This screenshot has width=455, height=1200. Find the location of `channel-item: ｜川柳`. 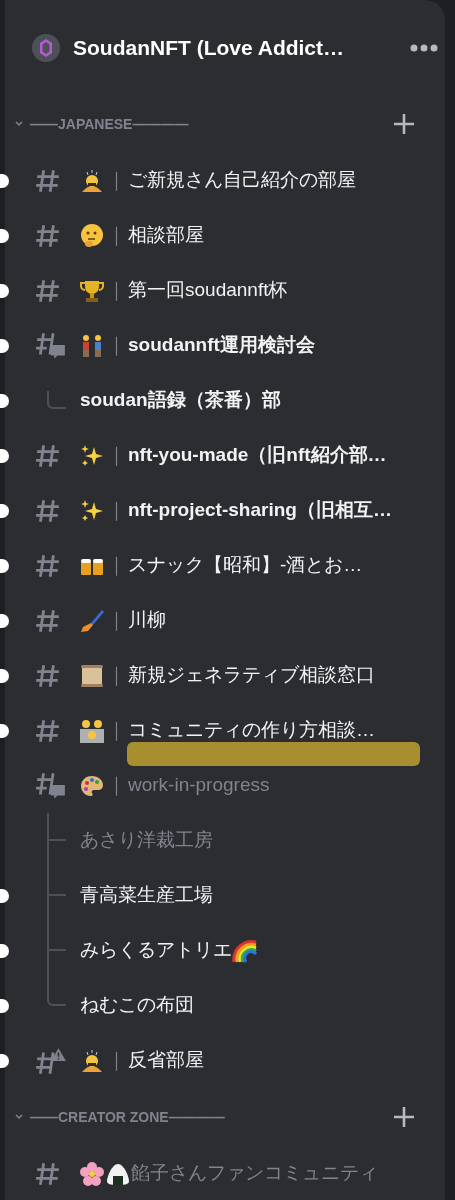

channel-item: ｜川柳 is located at coordinates (122, 620).